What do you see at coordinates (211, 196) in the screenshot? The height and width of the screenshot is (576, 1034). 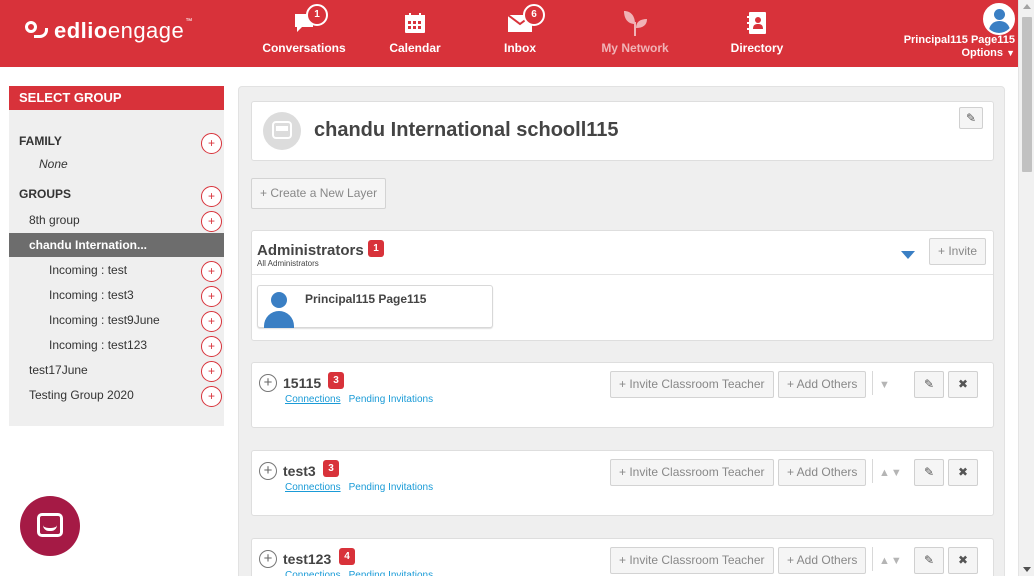 I see `add-group-icon: +` at bounding box center [211, 196].